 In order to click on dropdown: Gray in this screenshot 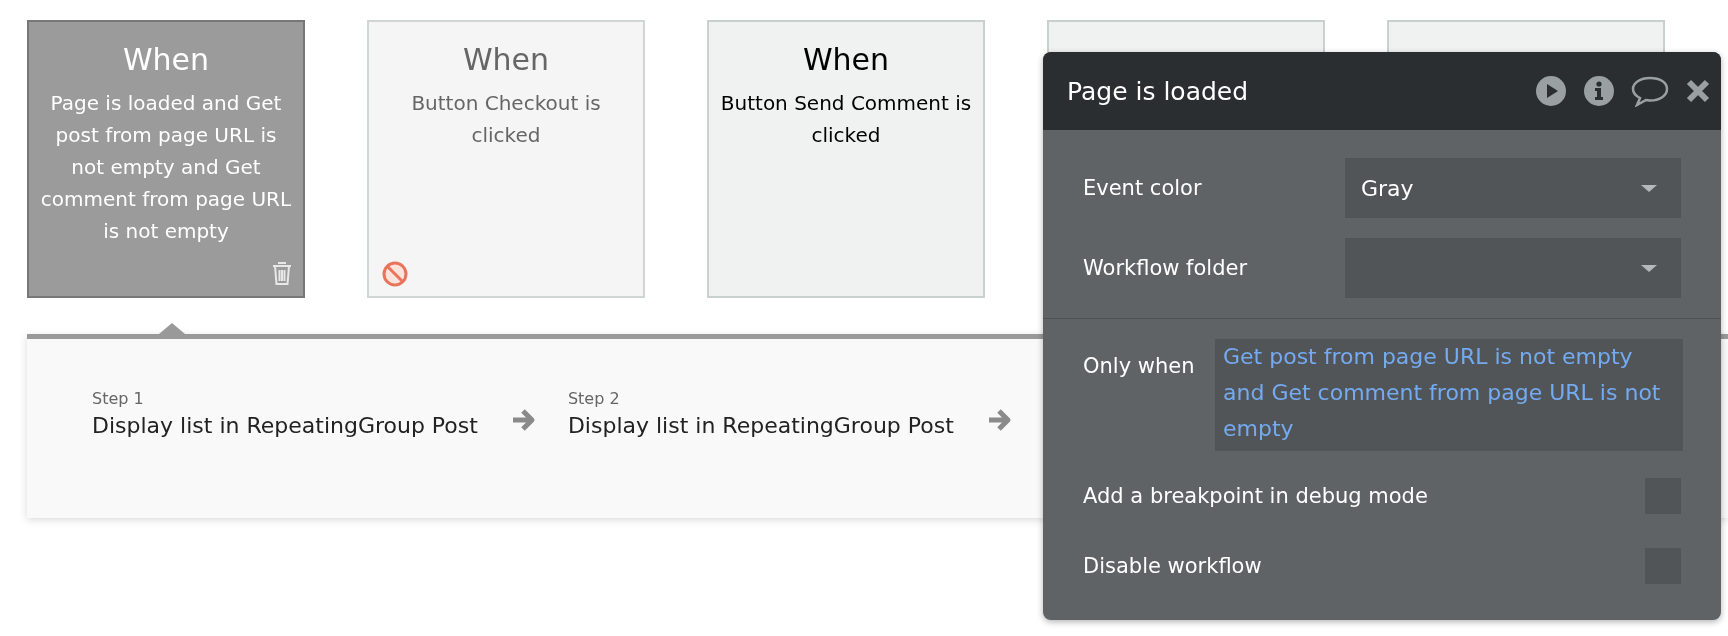, I will do `click(1513, 188)`.